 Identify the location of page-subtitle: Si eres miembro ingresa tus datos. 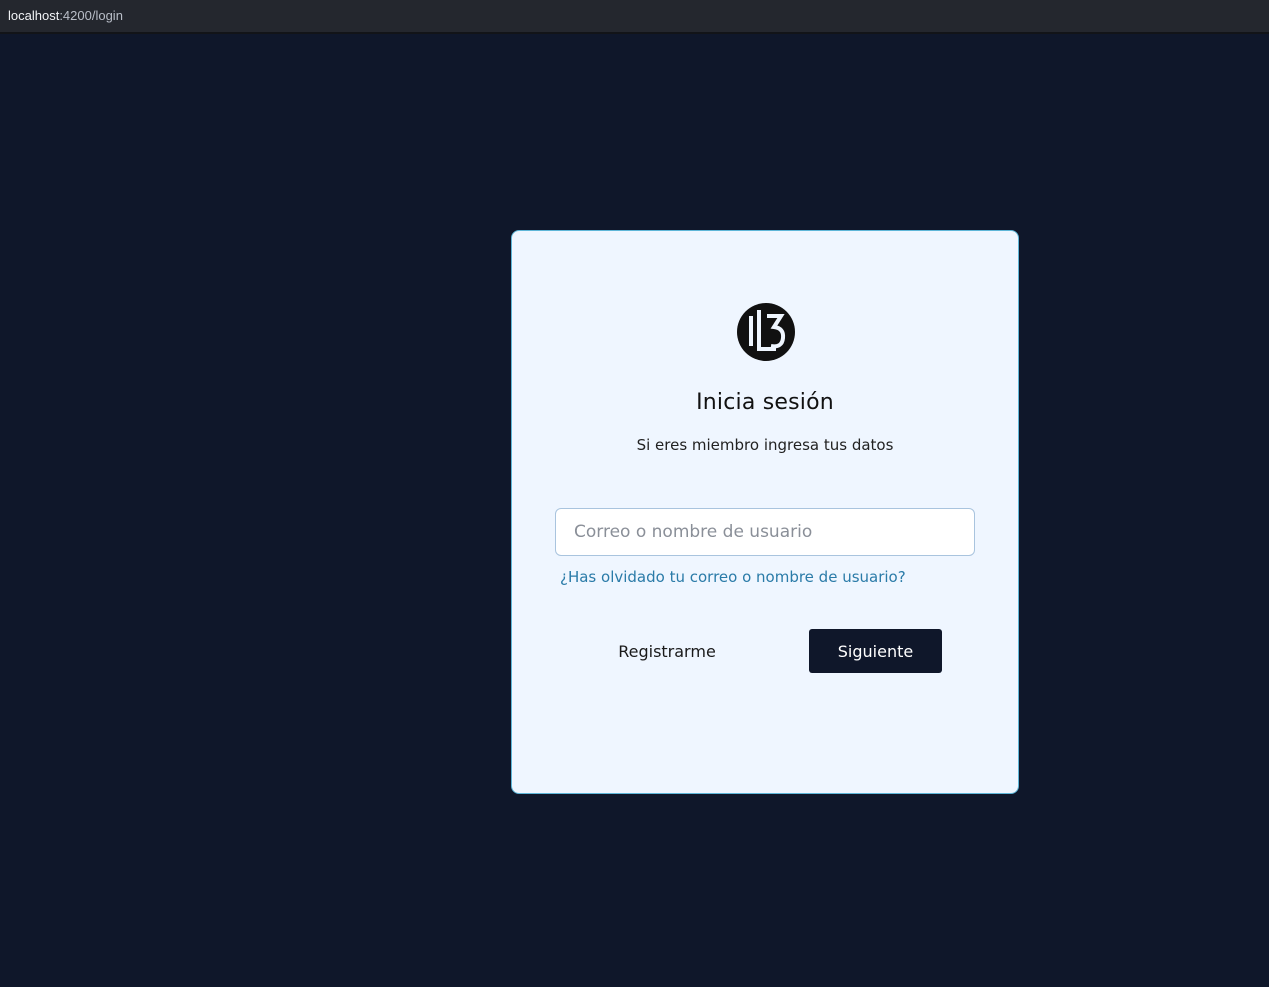
(765, 445).